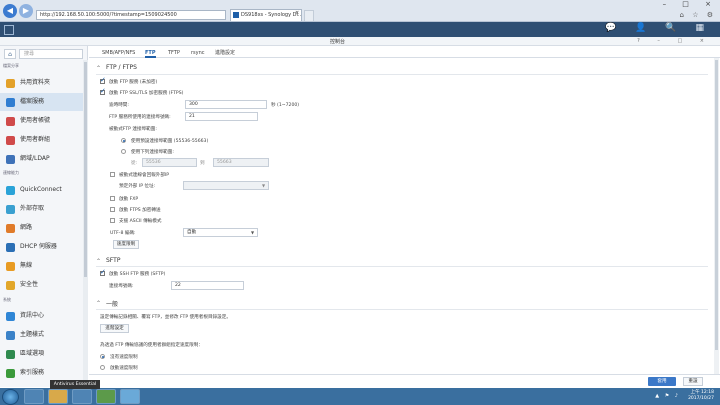 The image size is (720, 405). I want to click on general-section-title: 一般, so click(112, 304).